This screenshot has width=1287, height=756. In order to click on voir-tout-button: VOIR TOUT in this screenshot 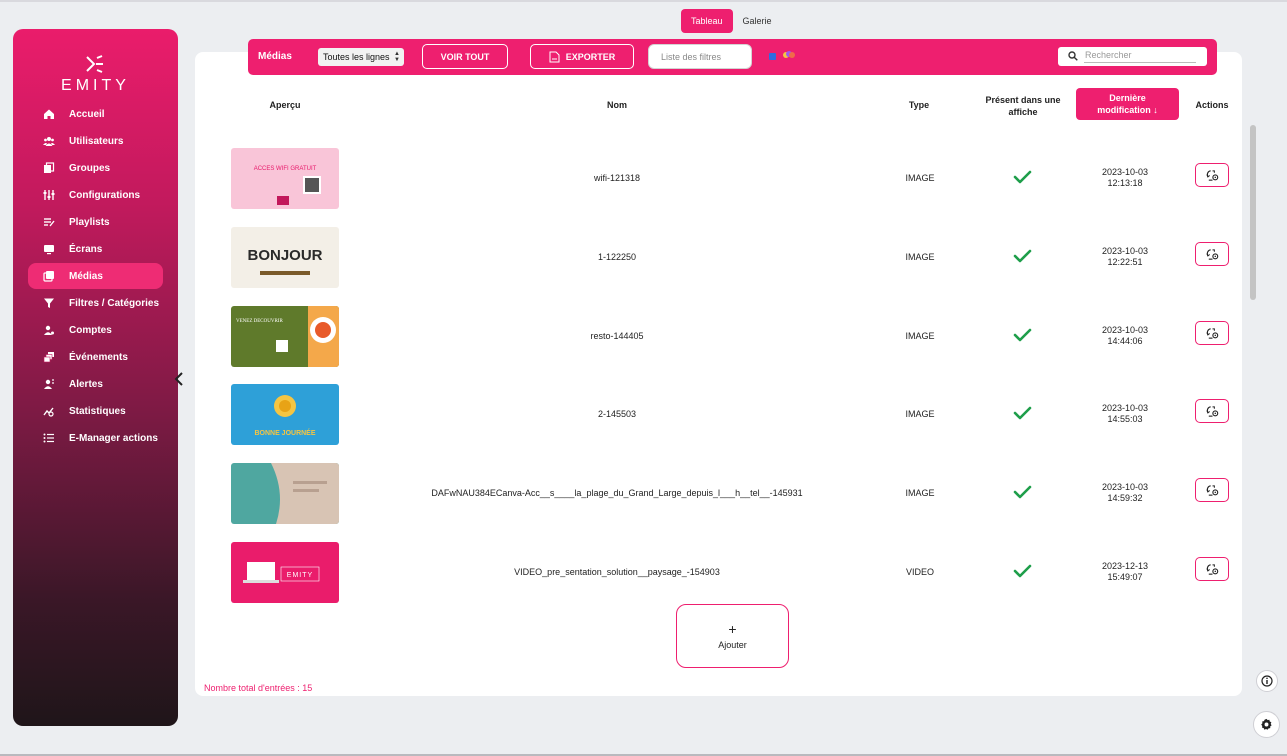, I will do `click(465, 56)`.